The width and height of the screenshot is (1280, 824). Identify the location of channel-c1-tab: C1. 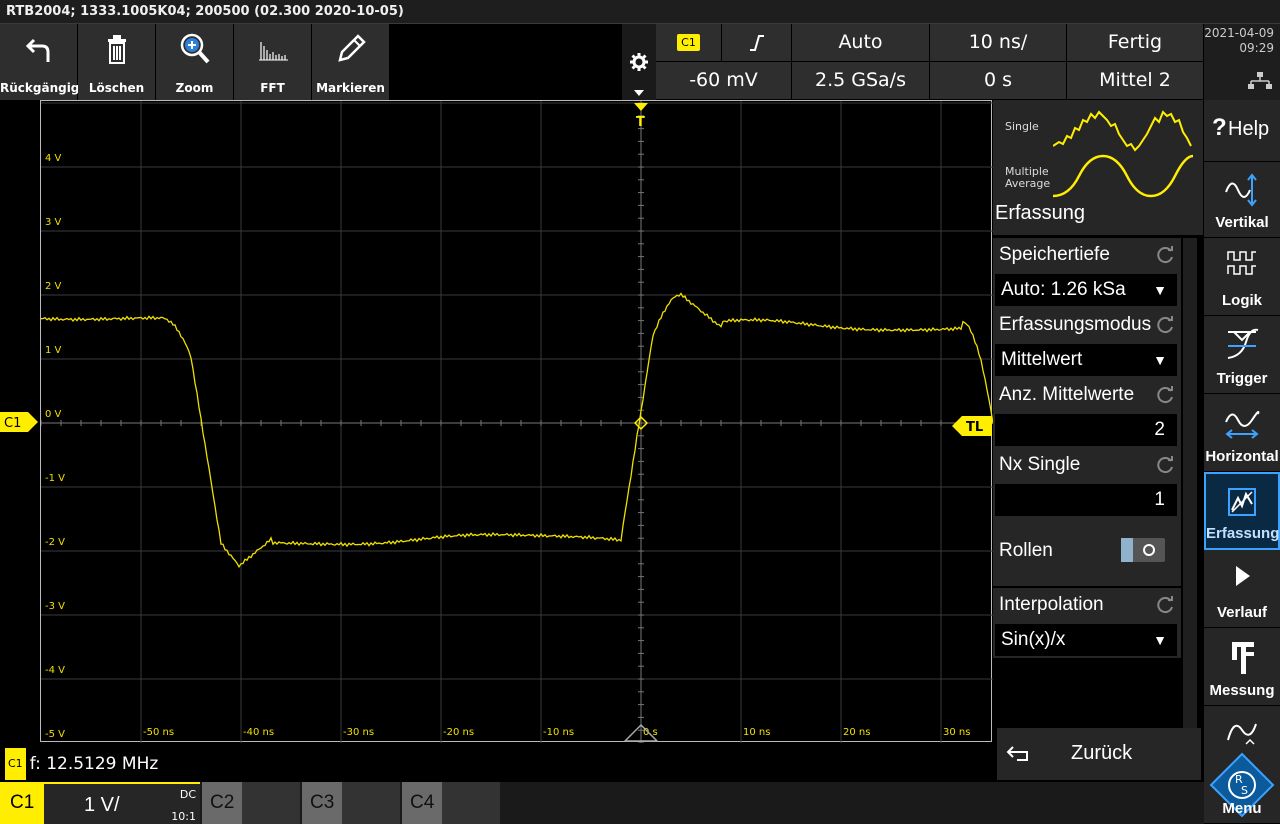
(22, 803).